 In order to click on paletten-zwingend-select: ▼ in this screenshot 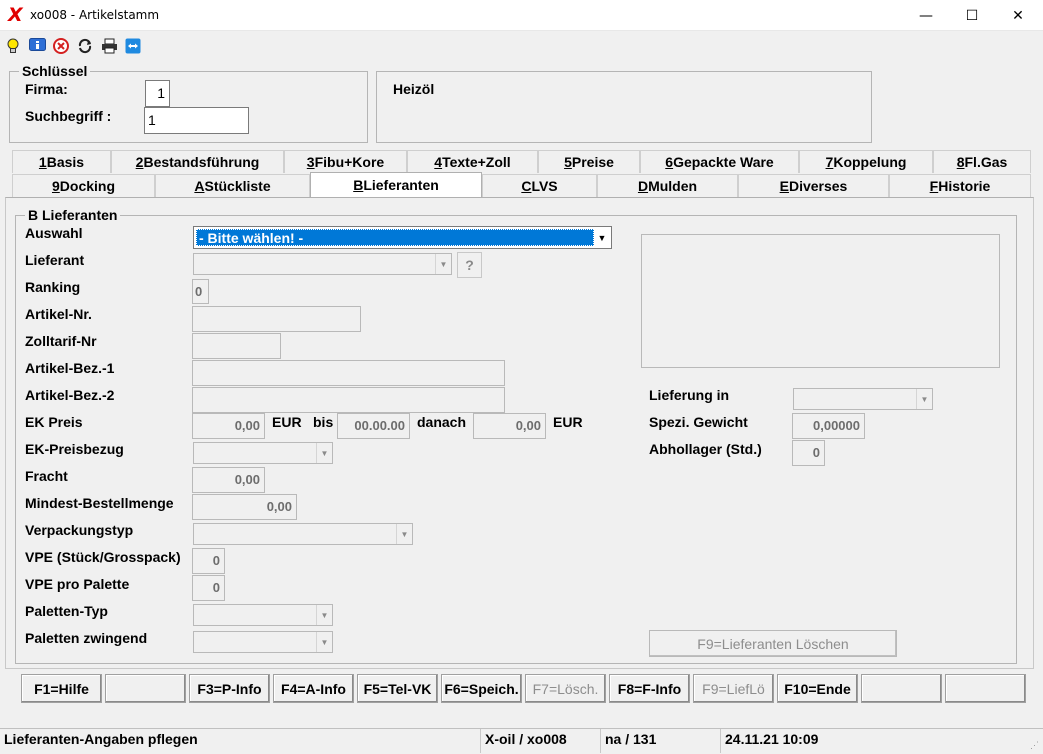, I will do `click(263, 642)`.